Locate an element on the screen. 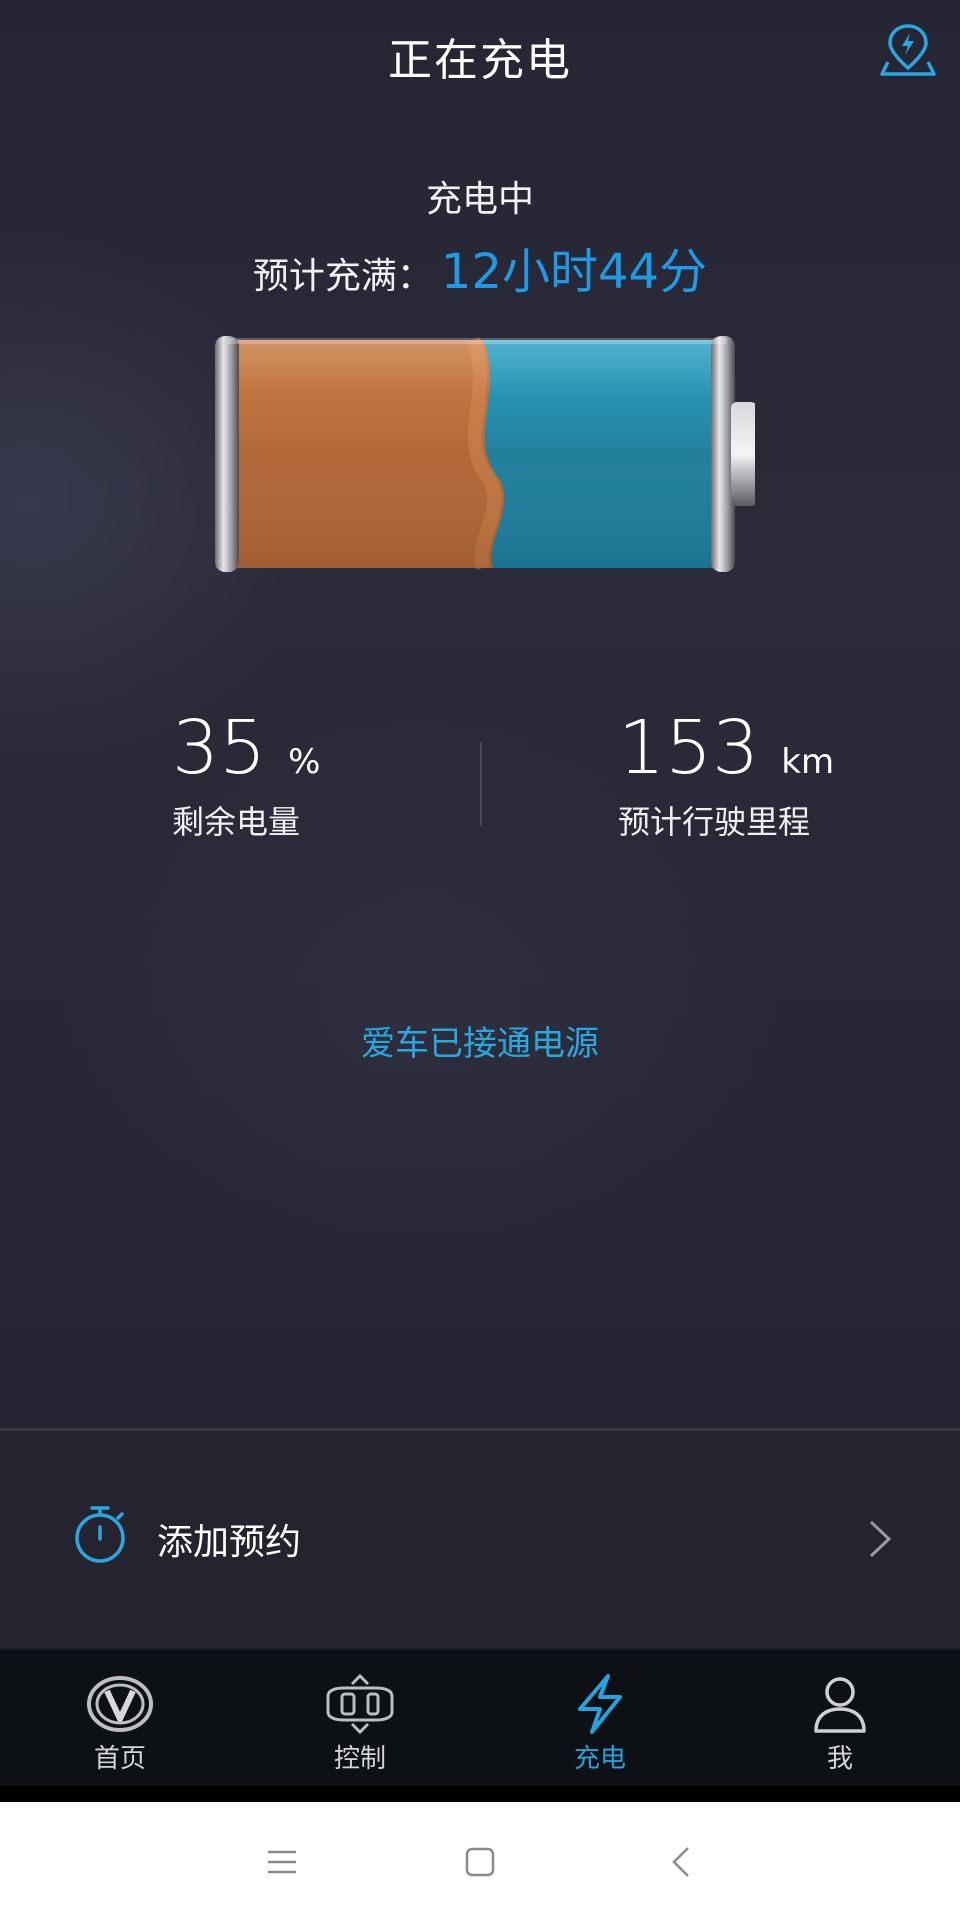 The height and width of the screenshot is (1920, 960). tab-charging: 充电 is located at coordinates (600, 1719).